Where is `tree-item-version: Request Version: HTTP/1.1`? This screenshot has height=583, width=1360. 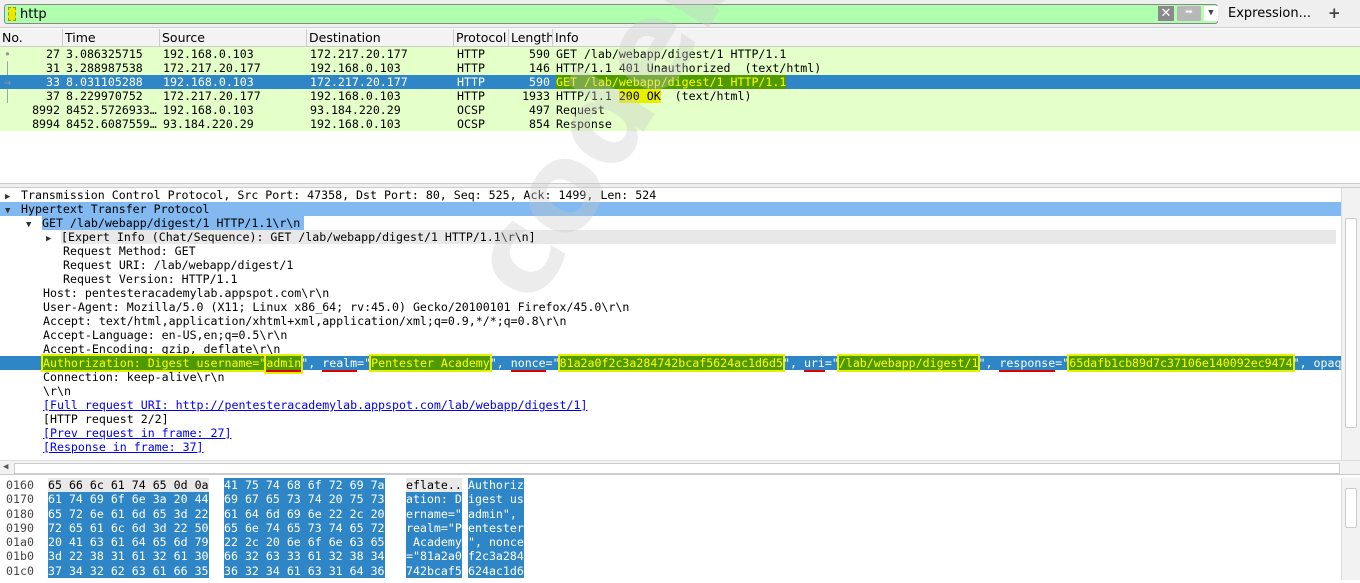 tree-item-version: Request Version: HTTP/1.1 is located at coordinates (670, 279).